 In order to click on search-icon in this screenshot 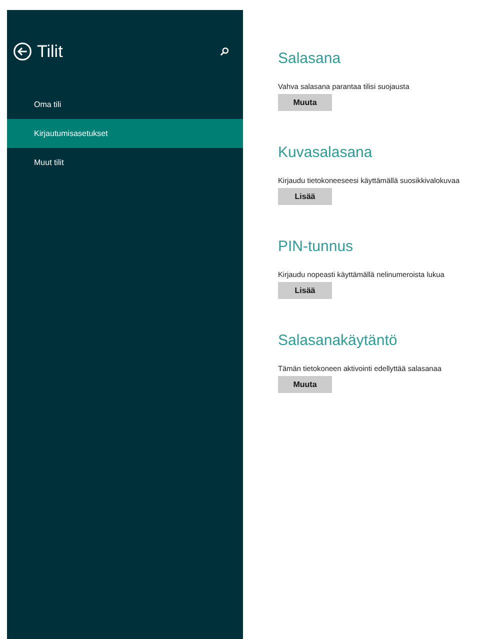, I will do `click(224, 51)`.